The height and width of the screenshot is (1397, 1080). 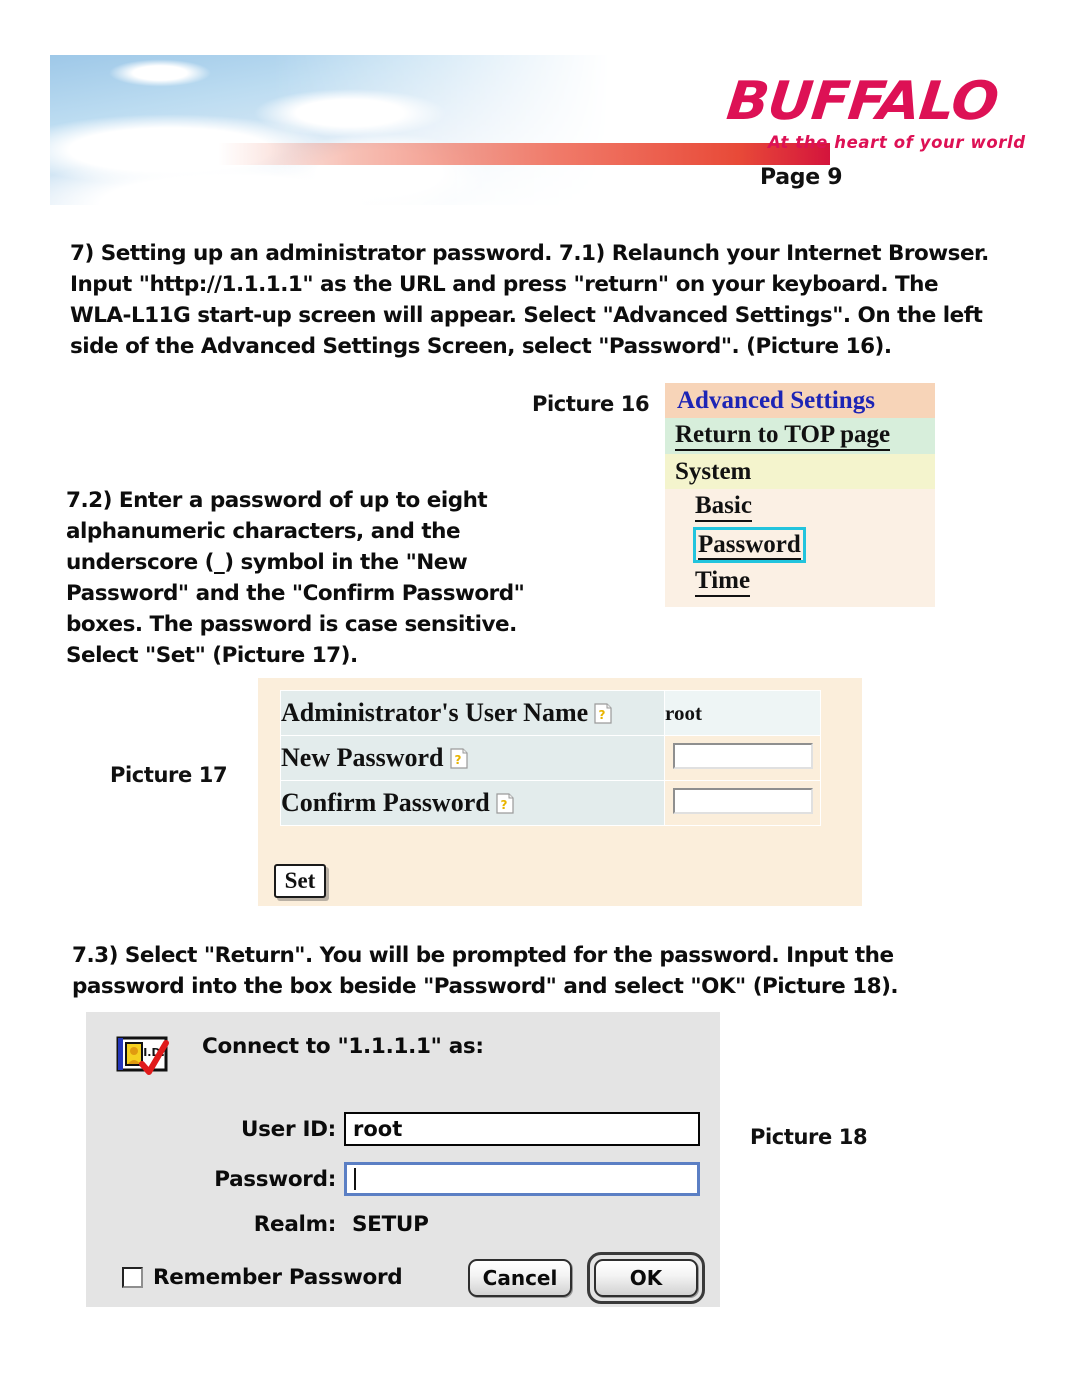 I want to click on confirm-password-label: Confirm Password, so click(x=385, y=802).